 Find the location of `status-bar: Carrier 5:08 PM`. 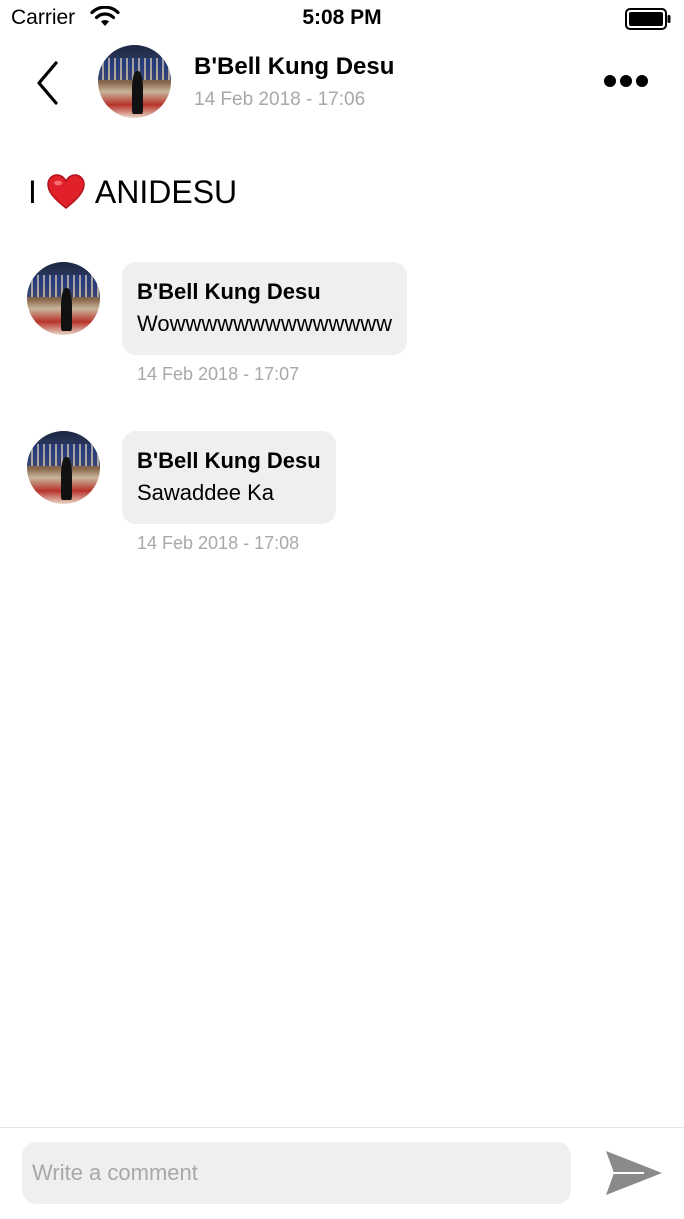

status-bar: Carrier 5:08 PM is located at coordinates (342, 20).